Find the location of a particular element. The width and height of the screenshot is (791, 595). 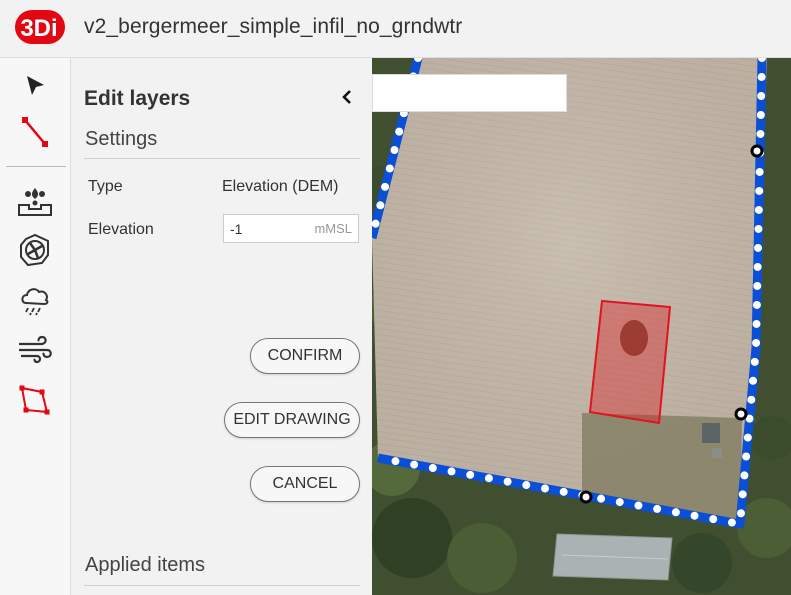

settings-heading: Settings is located at coordinates (121, 139).